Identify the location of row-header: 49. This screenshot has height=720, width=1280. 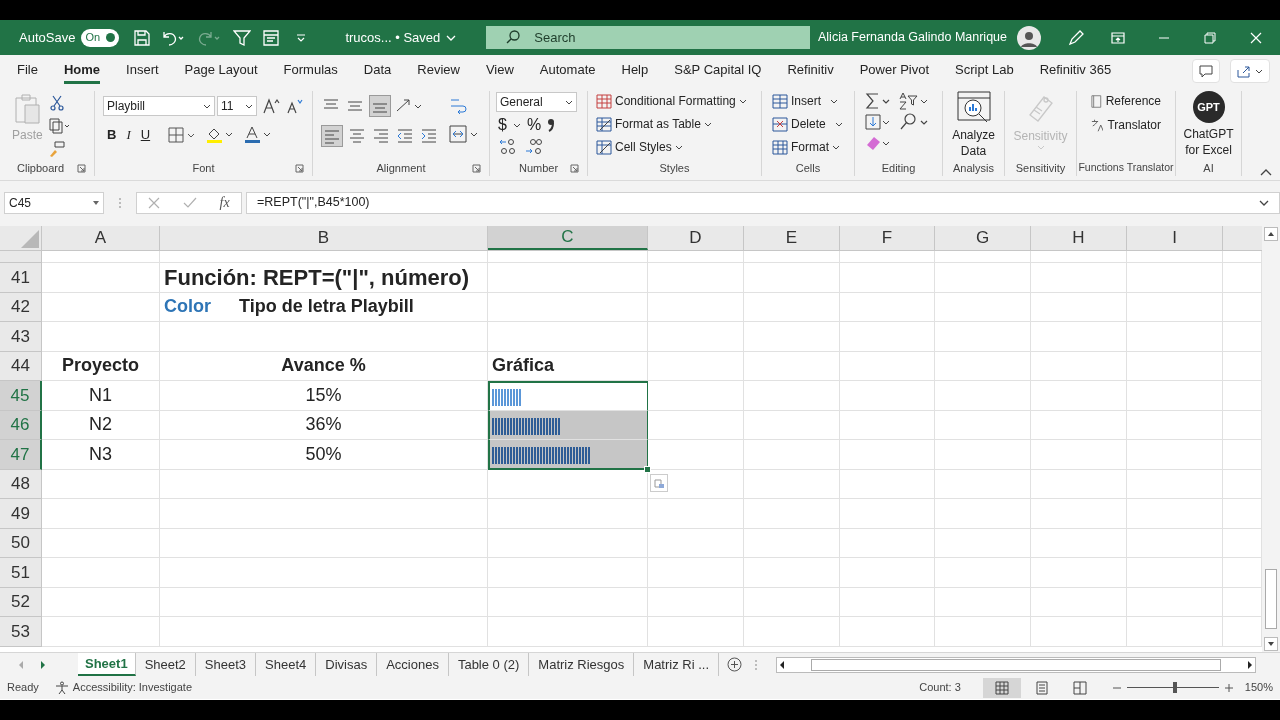
(21, 514).